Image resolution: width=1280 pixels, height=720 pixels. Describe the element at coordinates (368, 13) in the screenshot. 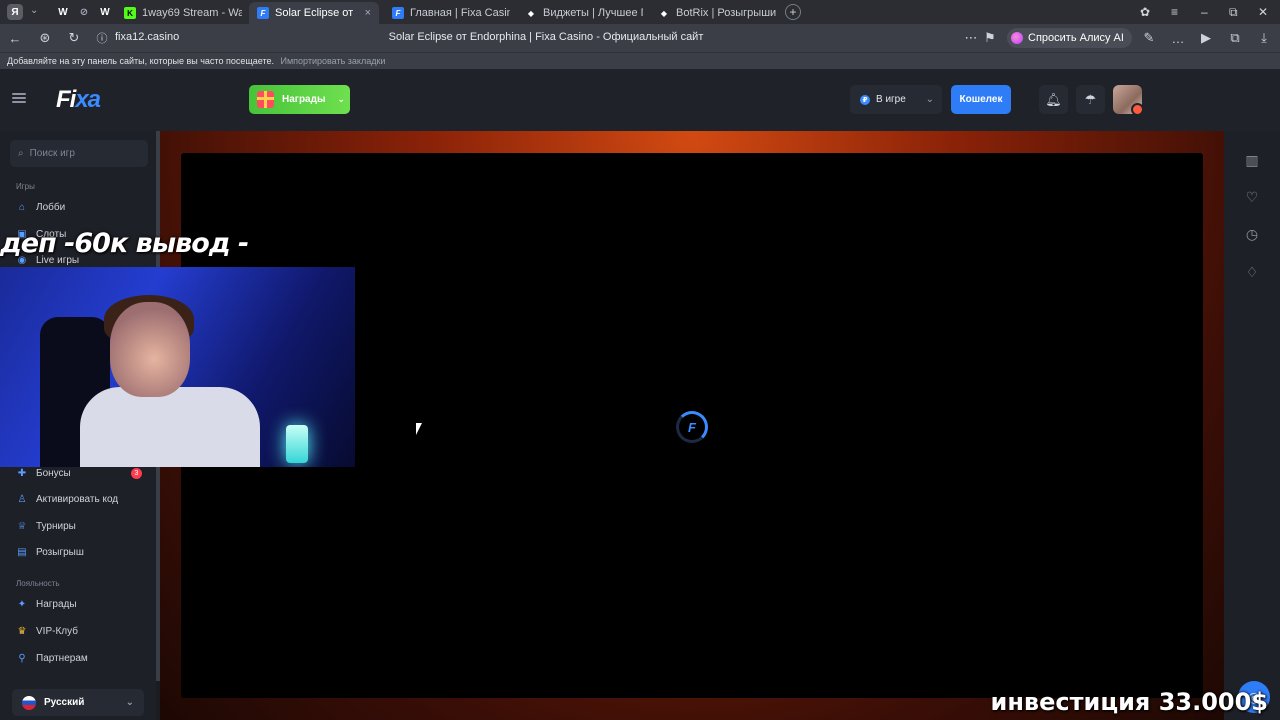

I see `close-tab-icon: ×` at that location.